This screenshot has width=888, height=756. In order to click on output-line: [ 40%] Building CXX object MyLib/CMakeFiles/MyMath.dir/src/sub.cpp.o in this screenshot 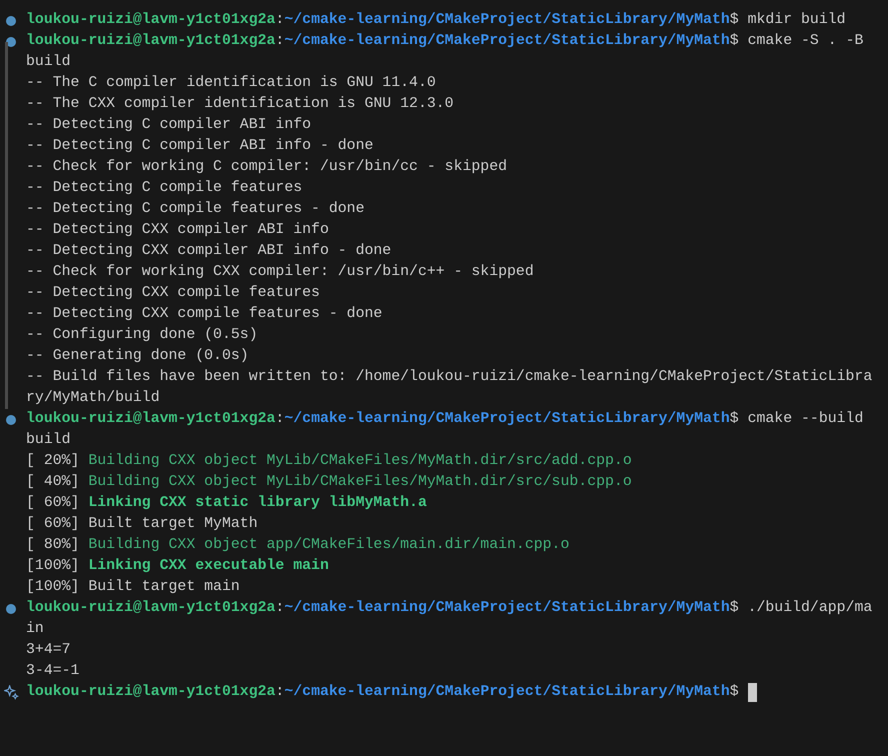, I will do `click(329, 482)`.